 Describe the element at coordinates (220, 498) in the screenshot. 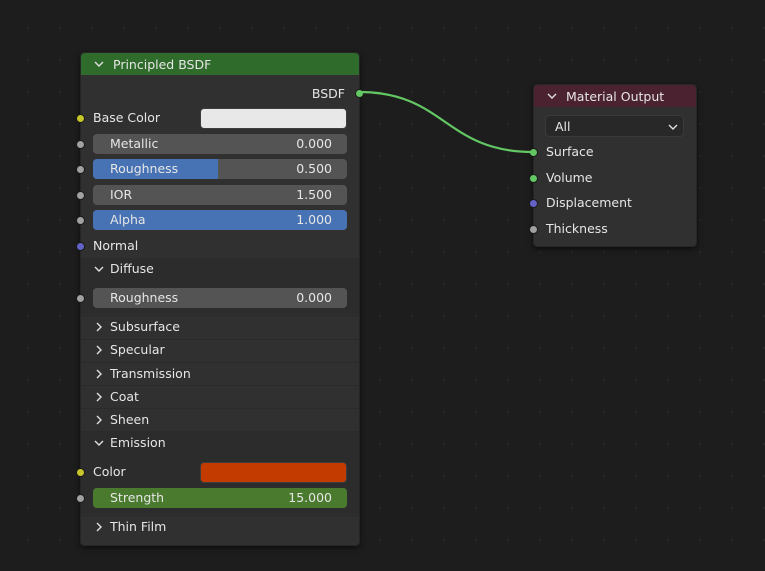

I see `emission-strength-slider: Strength 15.000` at that location.